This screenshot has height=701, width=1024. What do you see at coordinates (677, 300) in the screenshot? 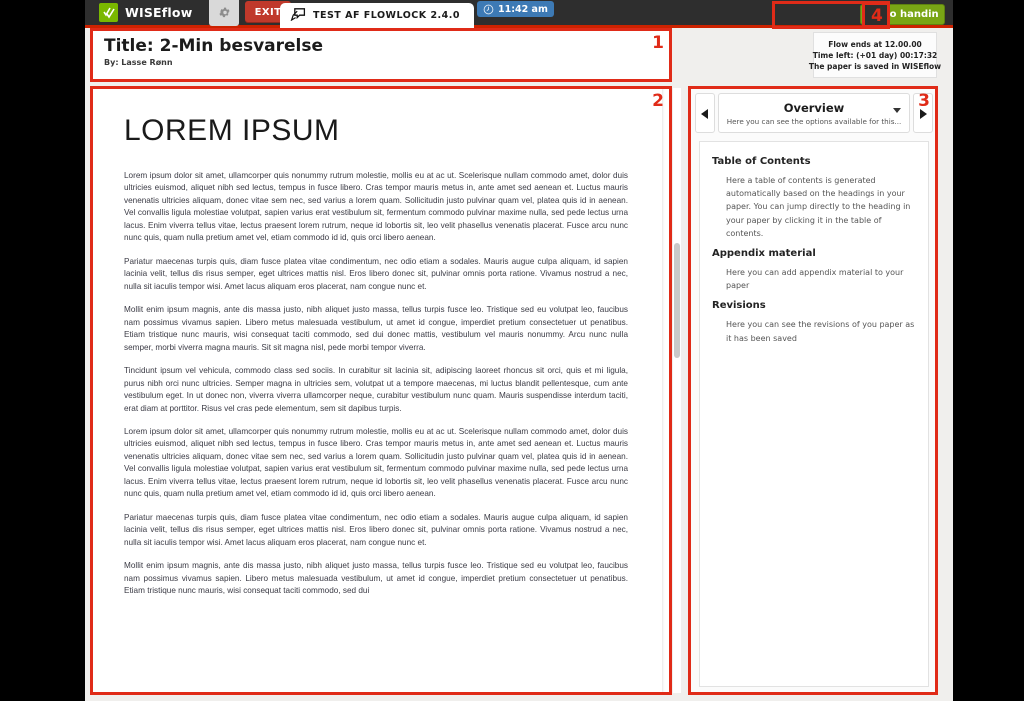
I see `document-scrollbar-thumb` at bounding box center [677, 300].